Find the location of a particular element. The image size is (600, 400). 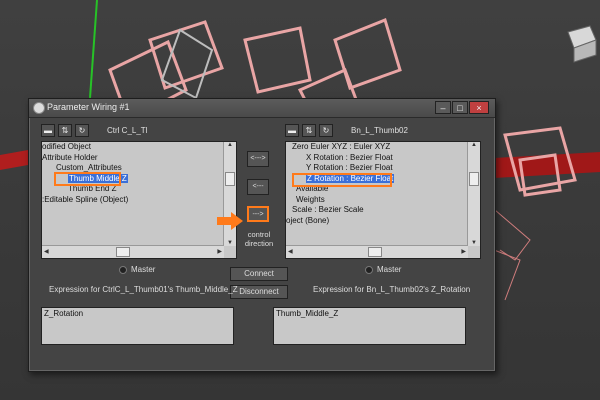

disconnect-button: Disconnect is located at coordinates (259, 292).